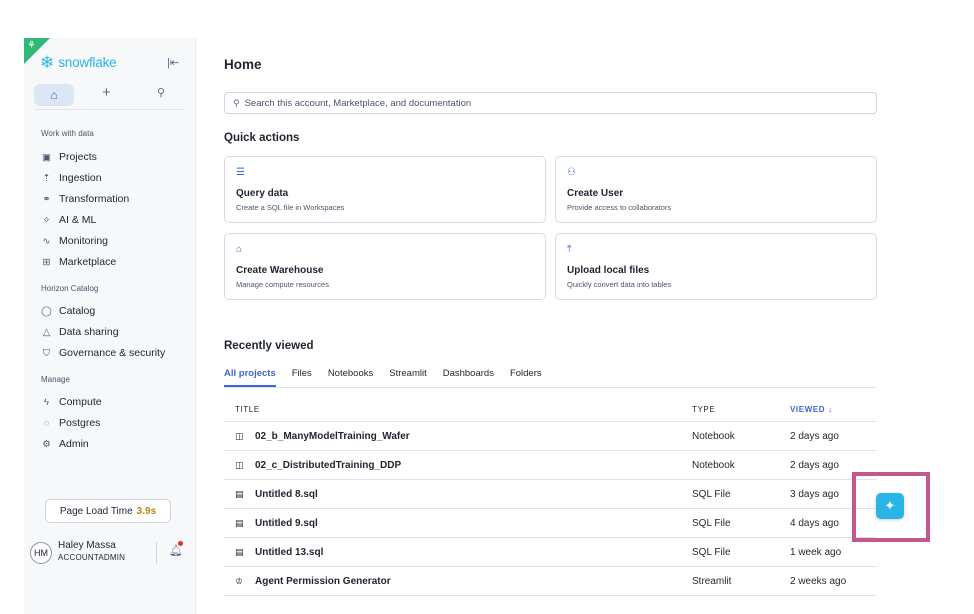  I want to click on column-header-viewed-label: VIEWED, so click(808, 409).